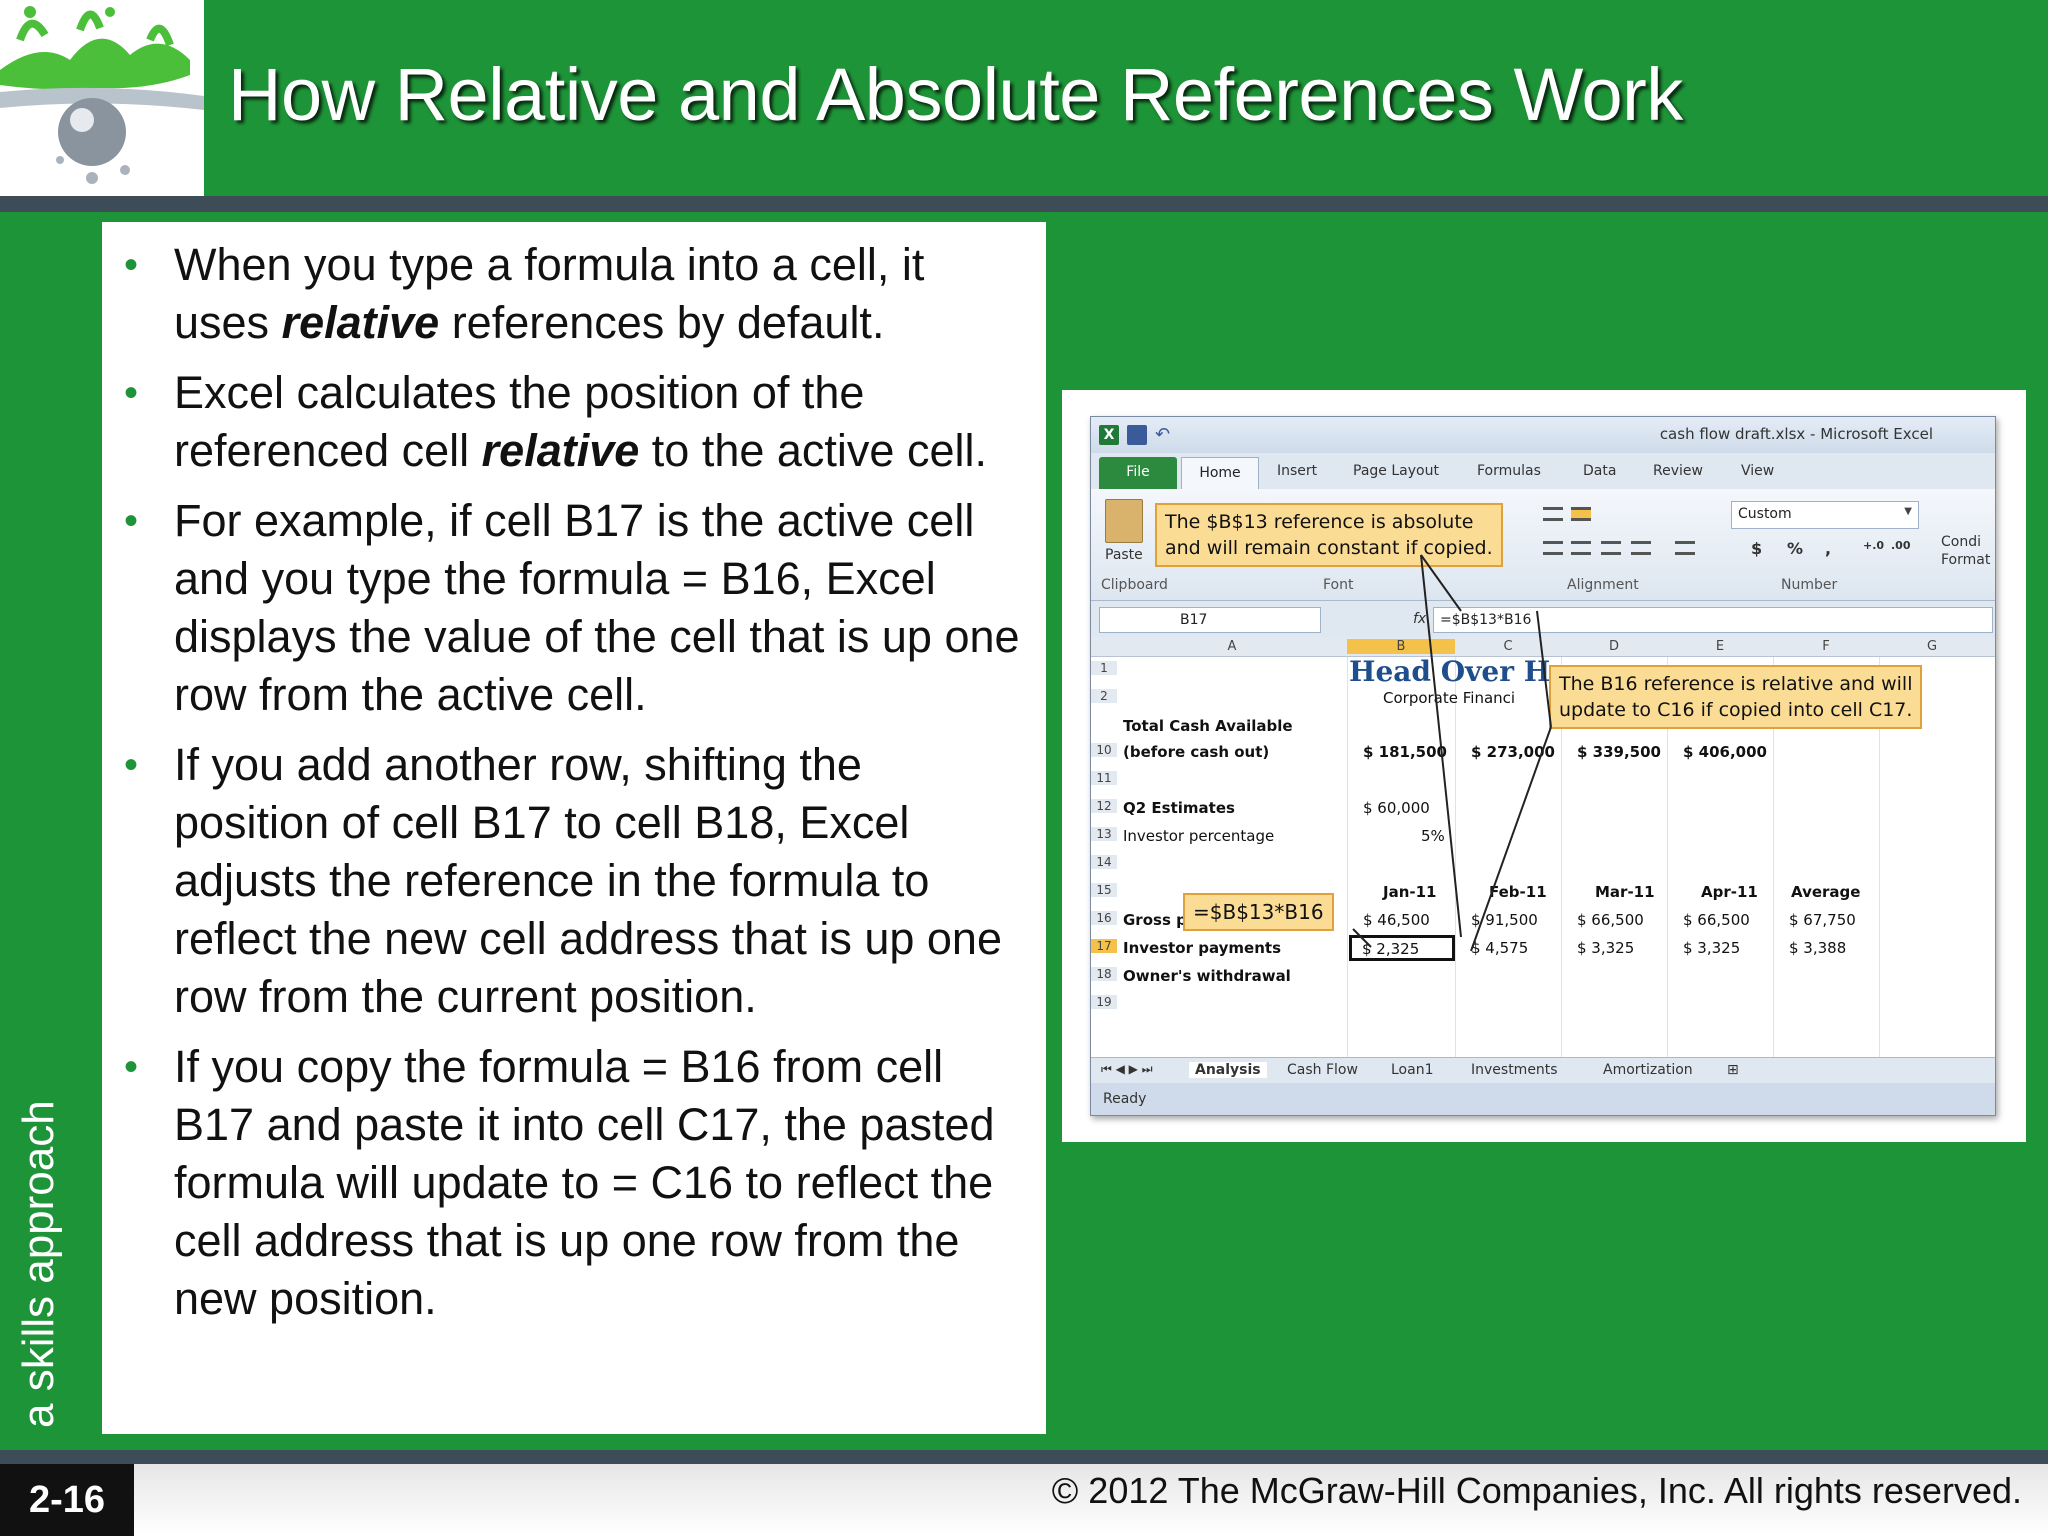 The image size is (2048, 1536). What do you see at coordinates (1104, 974) in the screenshot?
I see `row-header: 18` at bounding box center [1104, 974].